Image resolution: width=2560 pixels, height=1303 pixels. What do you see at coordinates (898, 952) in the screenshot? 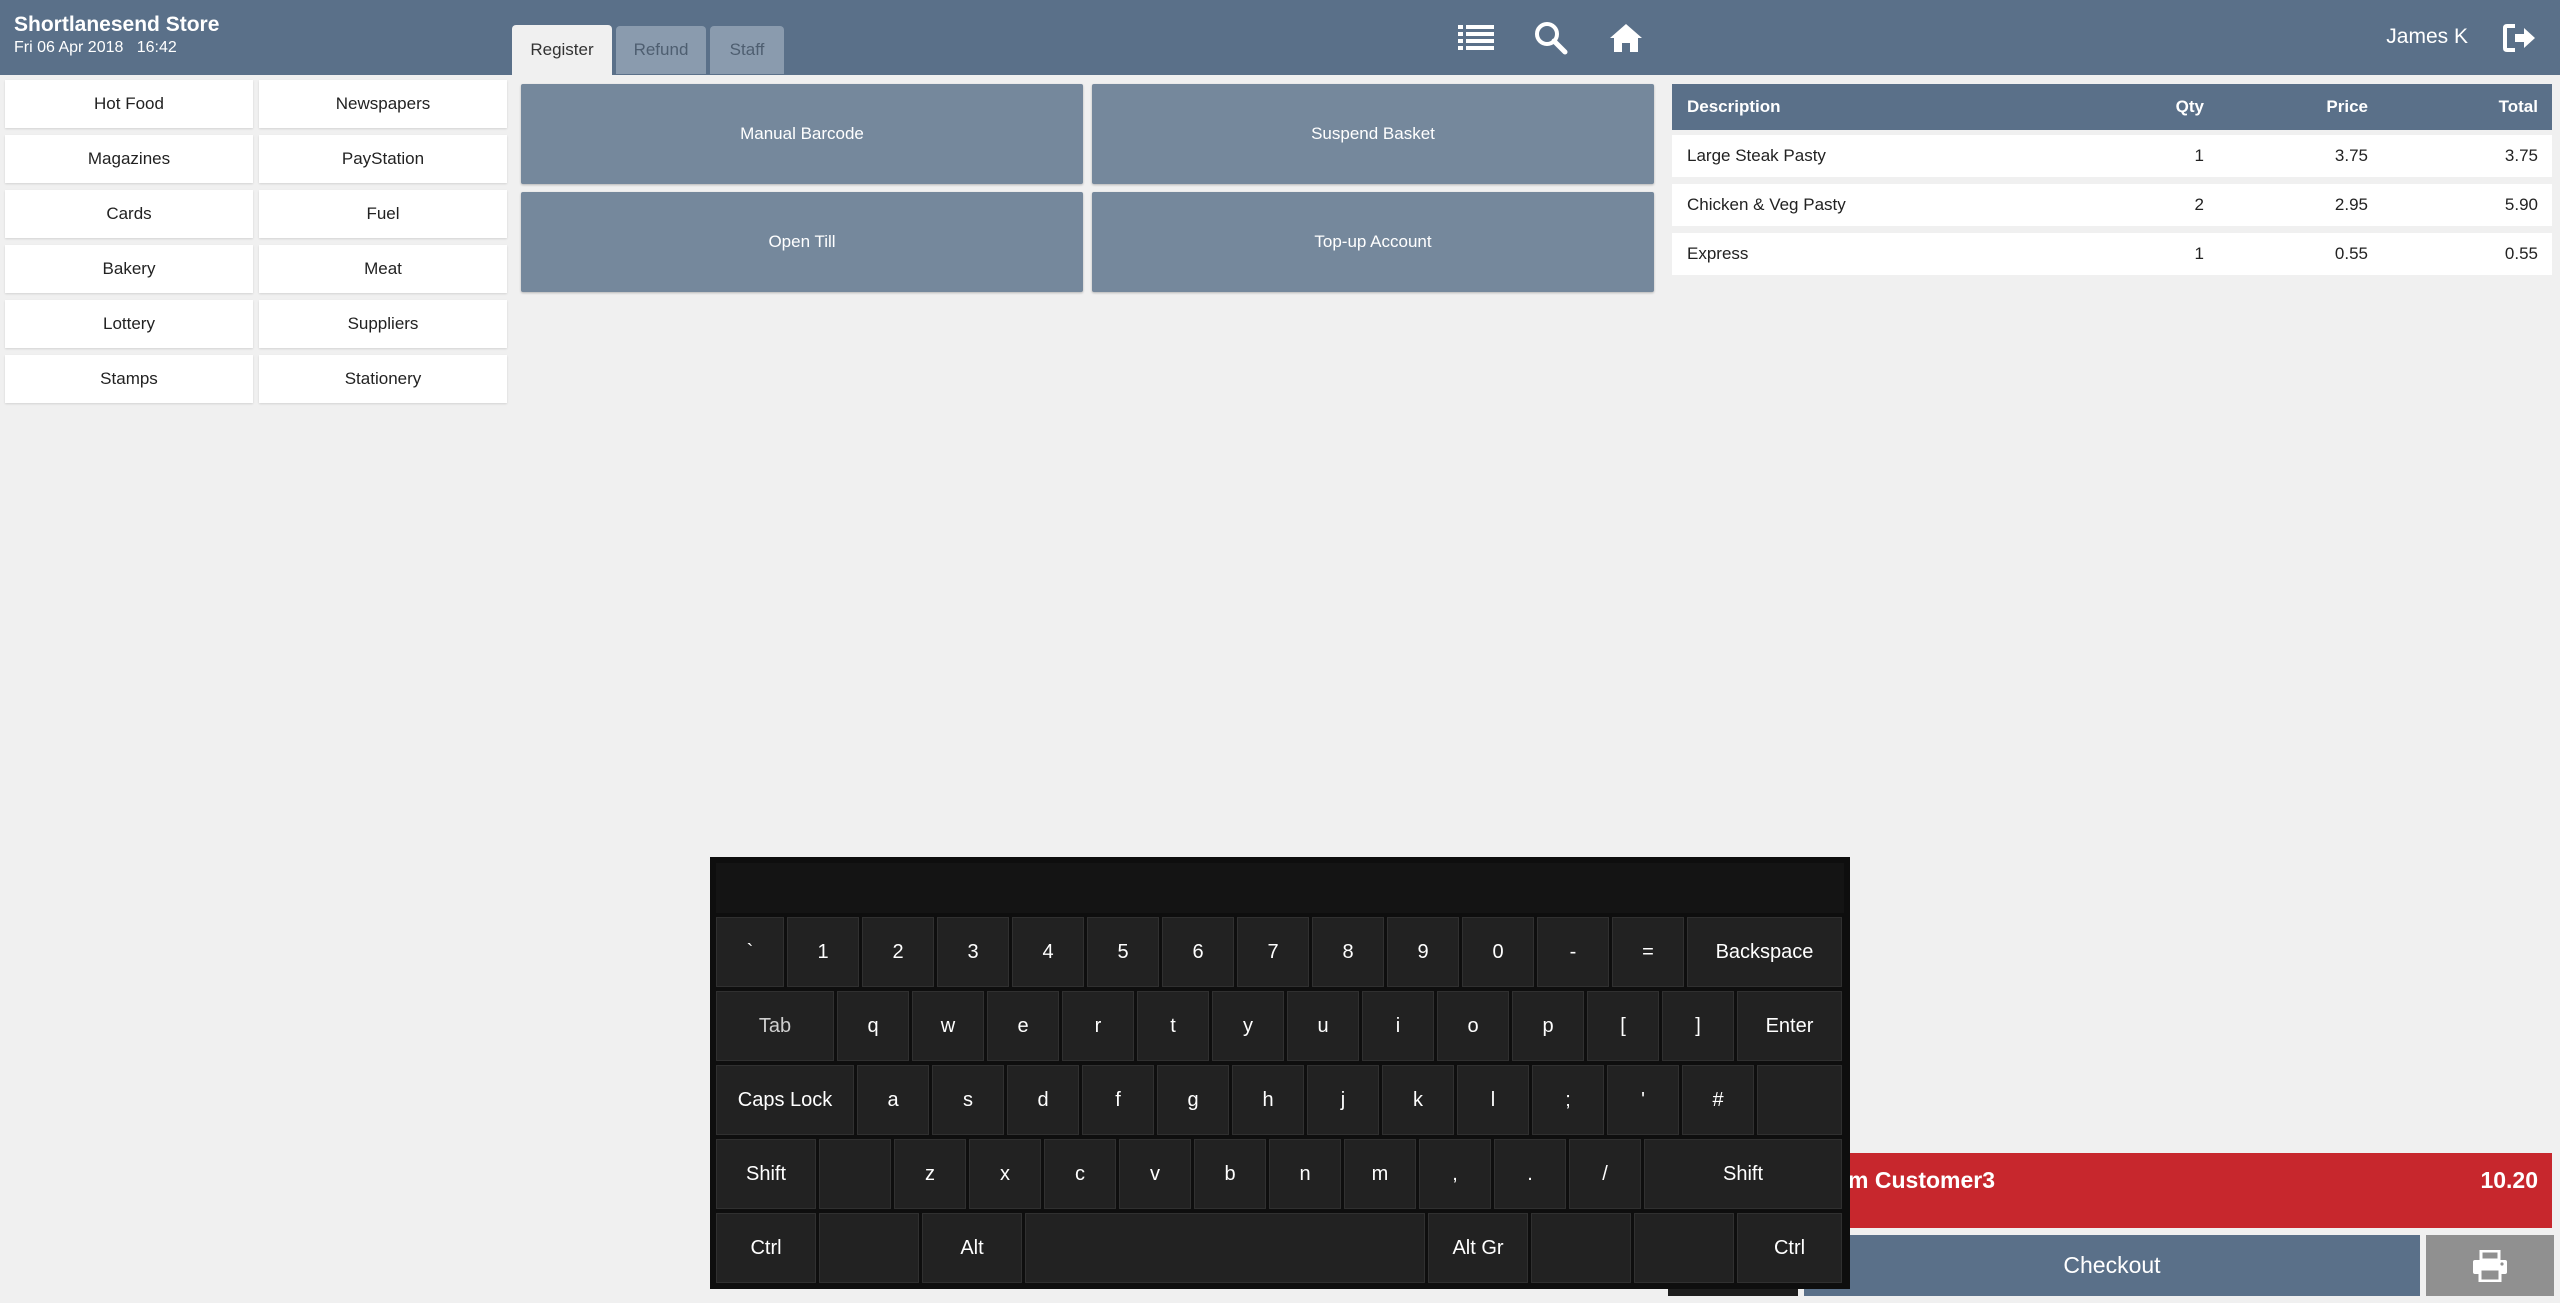
I see `key-2: 2` at bounding box center [898, 952].